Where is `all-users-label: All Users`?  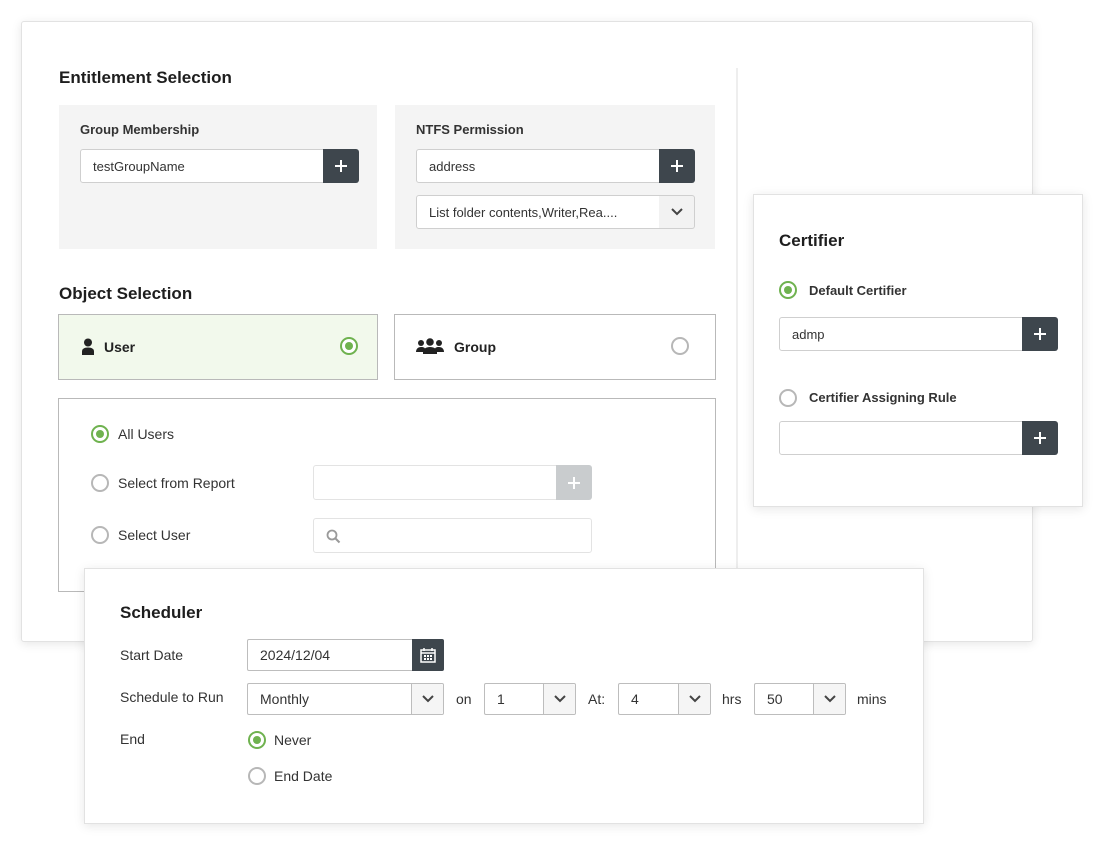
all-users-label: All Users is located at coordinates (146, 434).